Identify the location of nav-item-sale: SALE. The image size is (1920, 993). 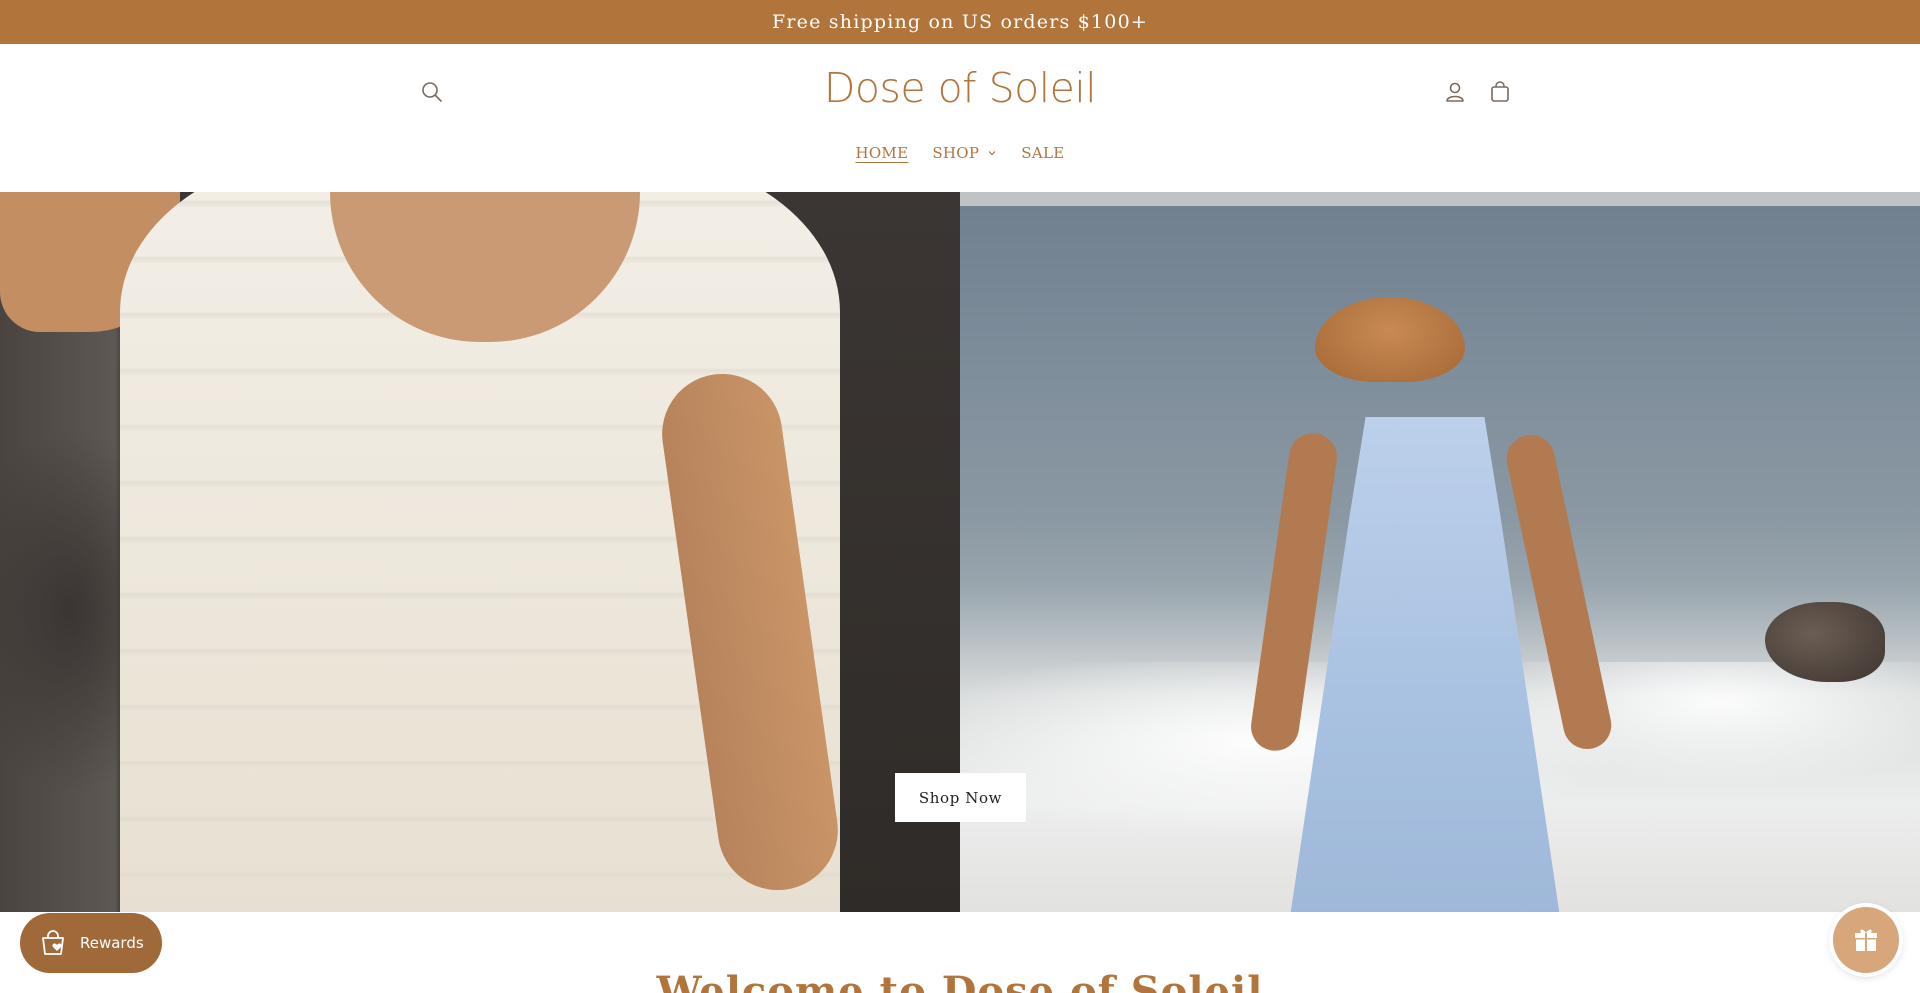
(1042, 153).